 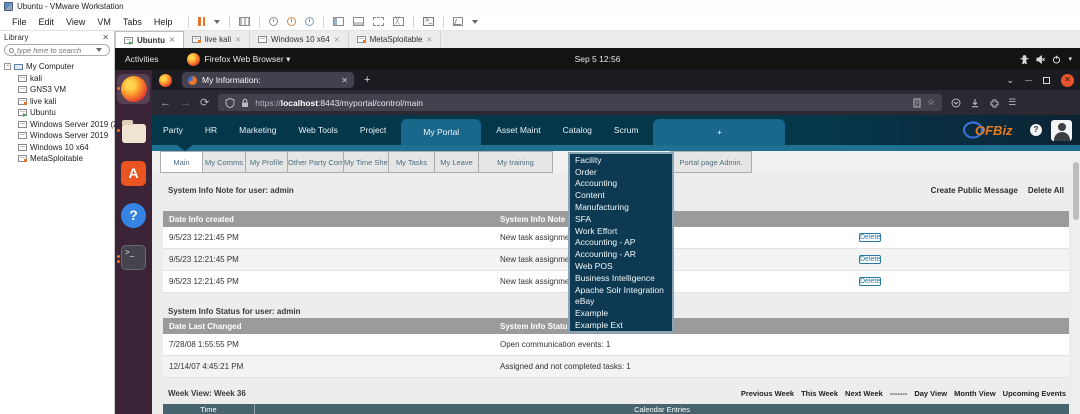 What do you see at coordinates (917, 103) in the screenshot?
I see `reader-mode-icon` at bounding box center [917, 103].